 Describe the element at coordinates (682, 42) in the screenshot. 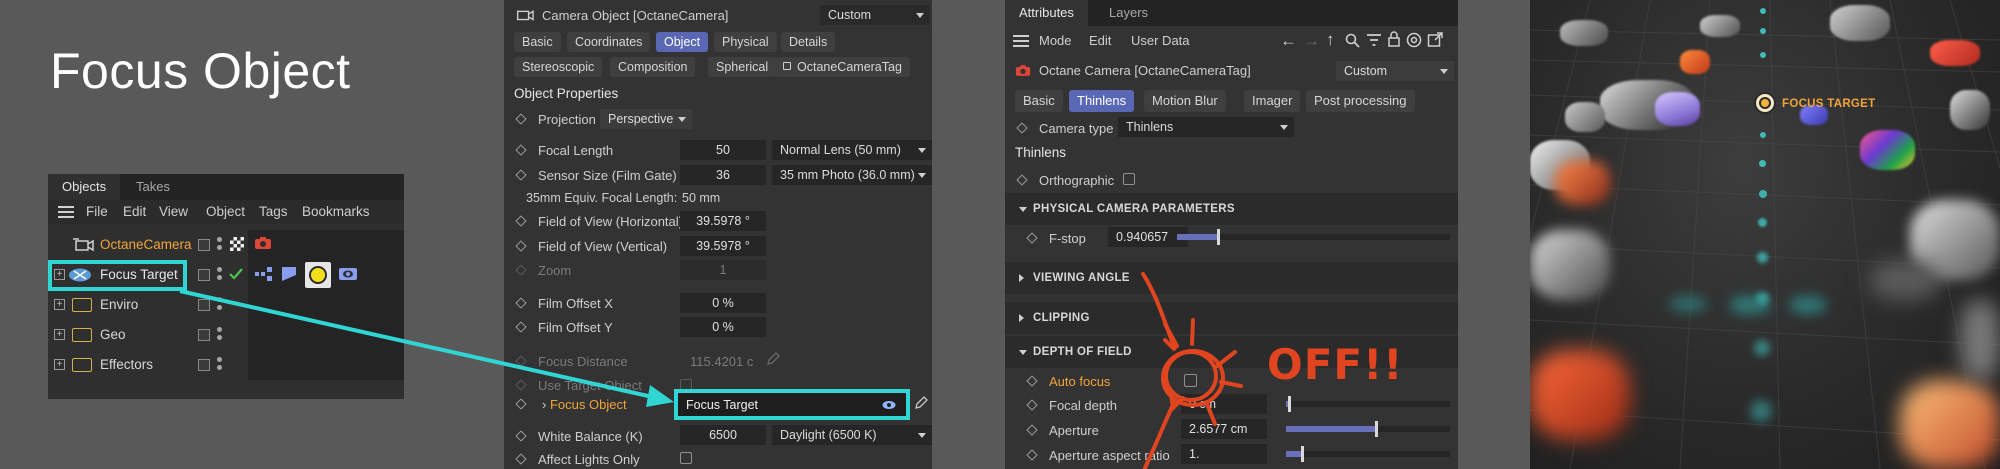

I see `tab-object: Object` at that location.